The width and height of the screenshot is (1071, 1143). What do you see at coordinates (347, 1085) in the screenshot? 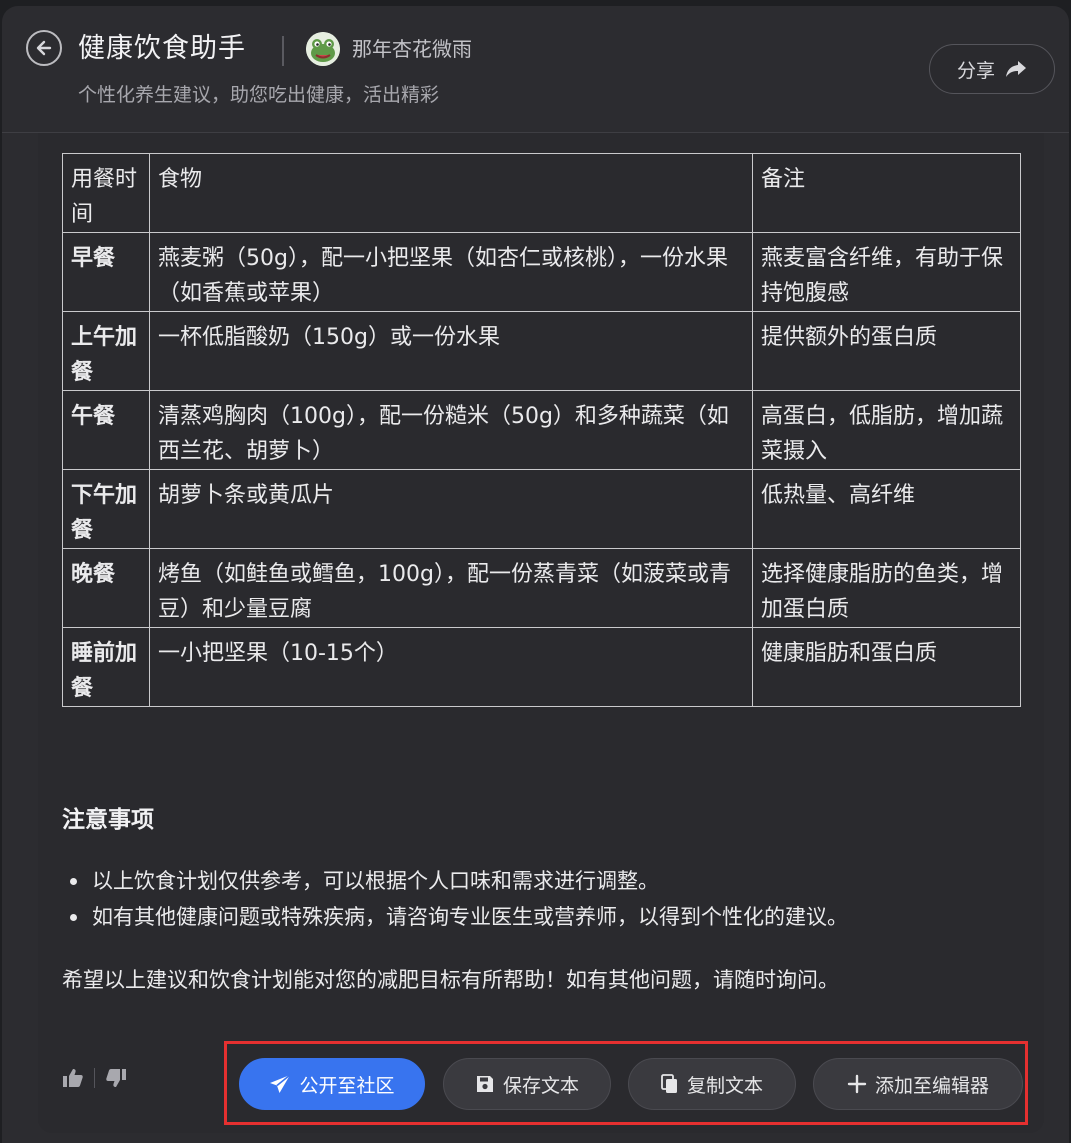
I see `publish-label: 公开至社区` at bounding box center [347, 1085].